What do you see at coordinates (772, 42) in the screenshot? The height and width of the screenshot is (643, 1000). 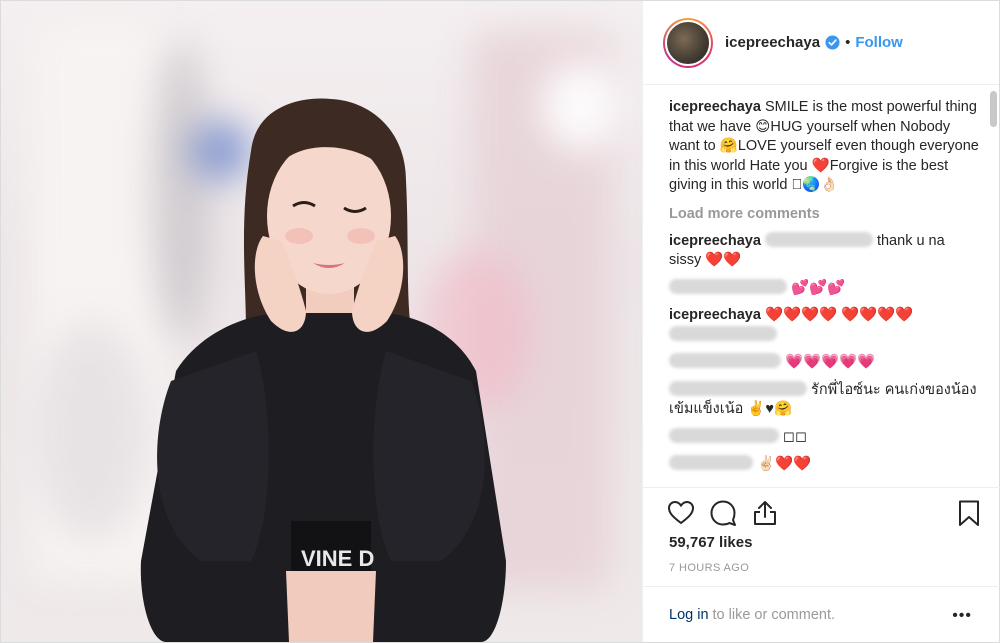 I see `header-username: icepreechaya` at bounding box center [772, 42].